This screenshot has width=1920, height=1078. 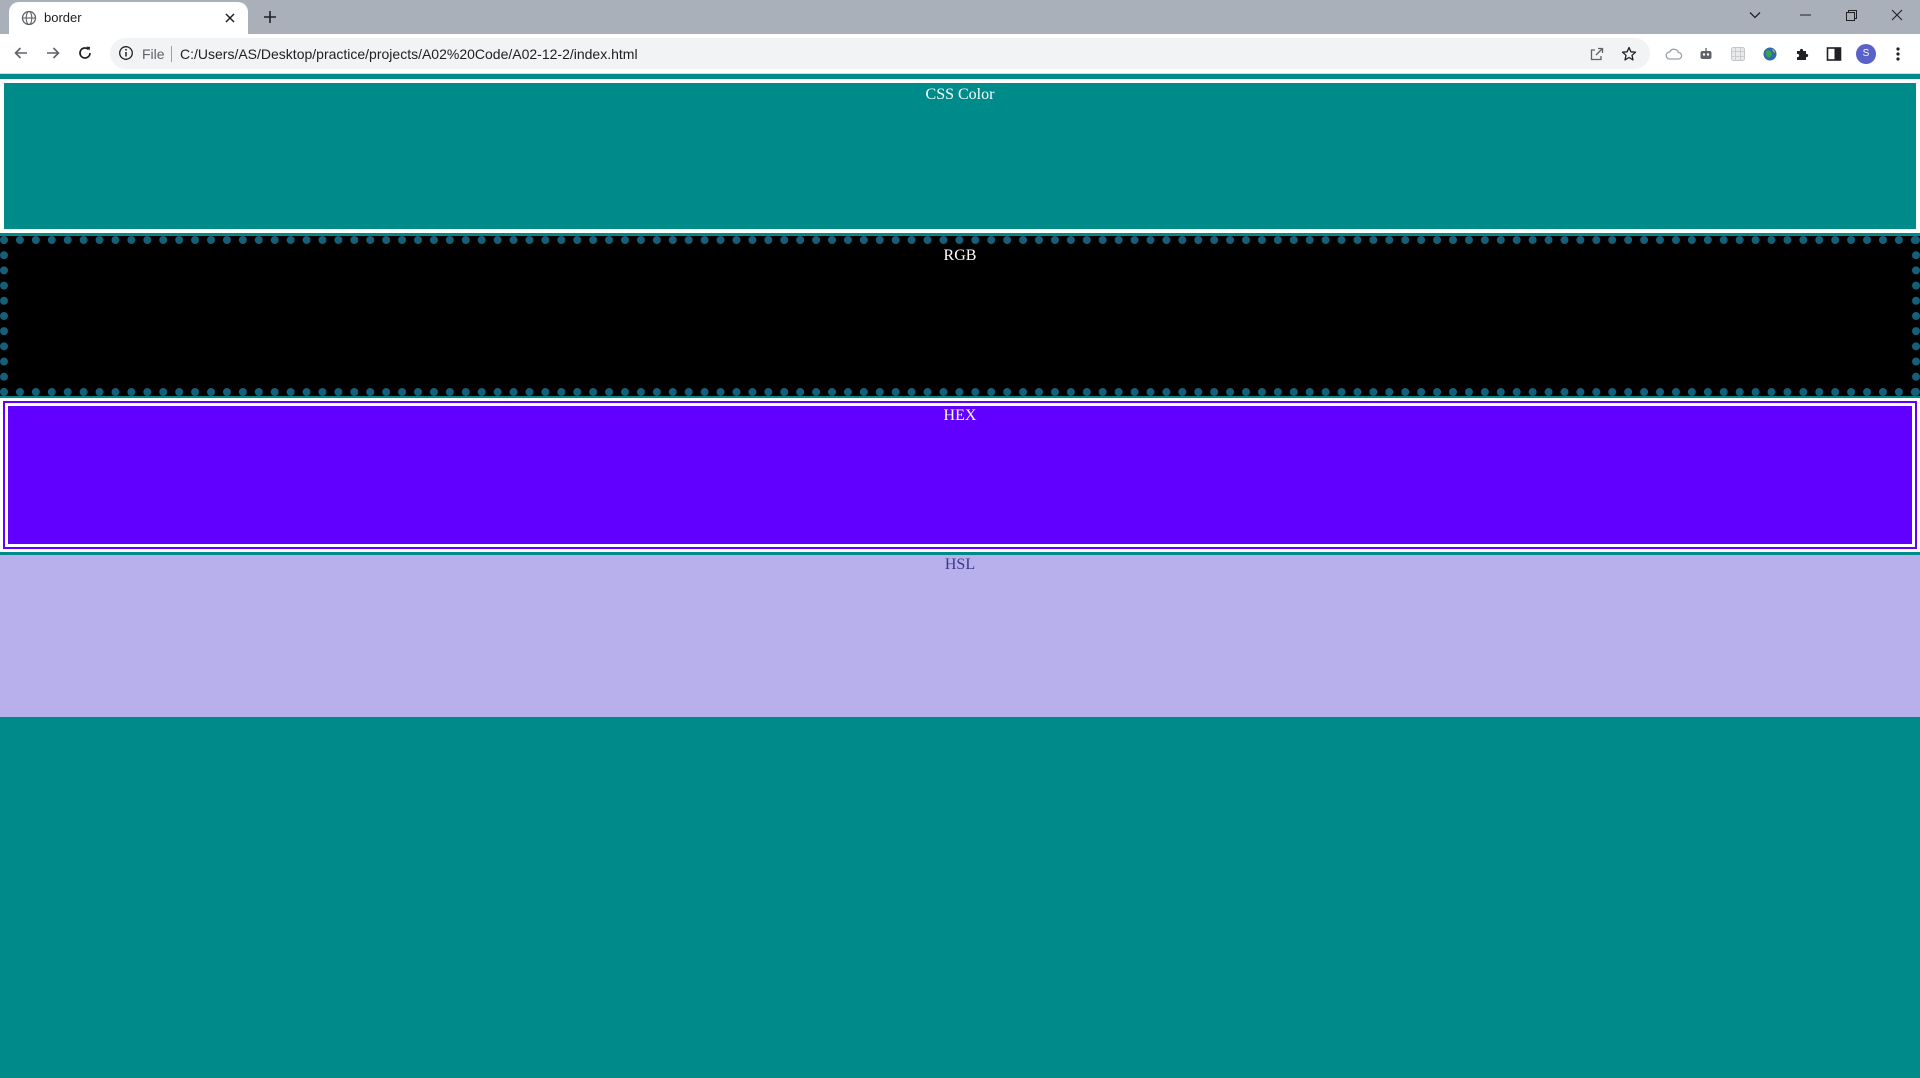 I want to click on star-icon, so click(x=1629, y=54).